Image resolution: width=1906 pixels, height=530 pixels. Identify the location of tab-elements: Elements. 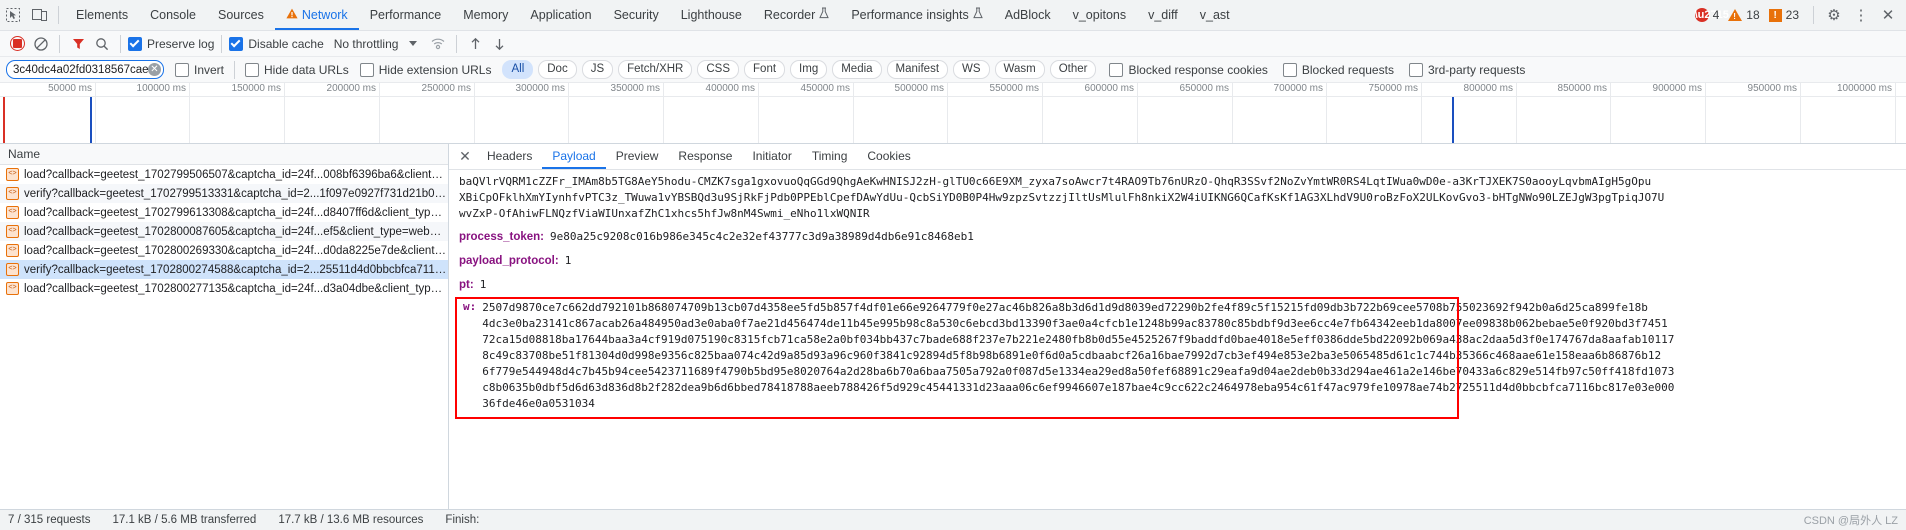
(102, 15).